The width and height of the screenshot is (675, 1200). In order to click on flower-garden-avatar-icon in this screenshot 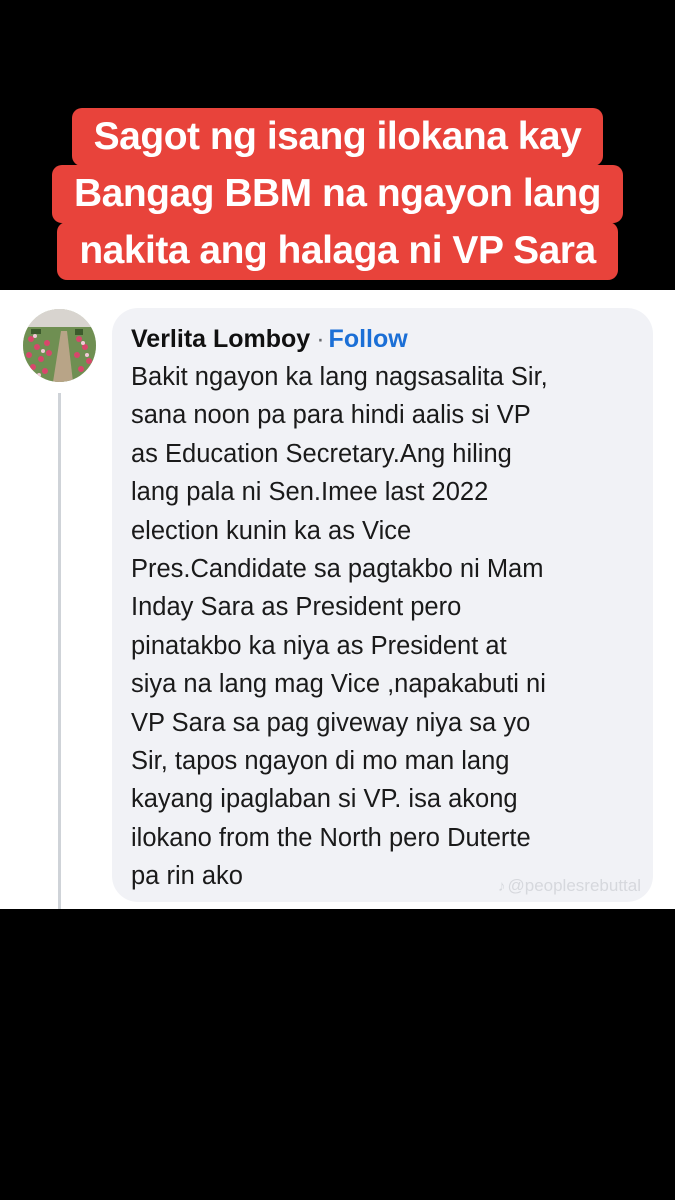, I will do `click(59, 345)`.